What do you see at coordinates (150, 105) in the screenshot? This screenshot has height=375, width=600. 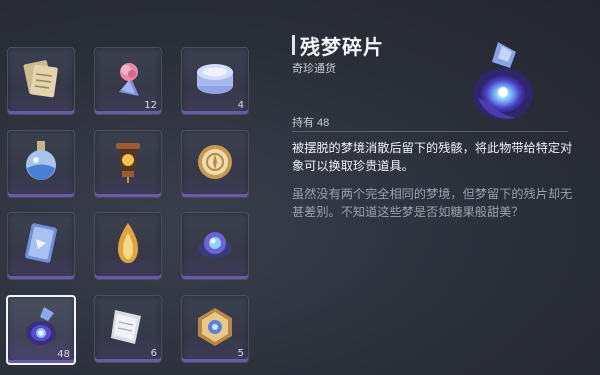 I see `slot-count: 12` at bounding box center [150, 105].